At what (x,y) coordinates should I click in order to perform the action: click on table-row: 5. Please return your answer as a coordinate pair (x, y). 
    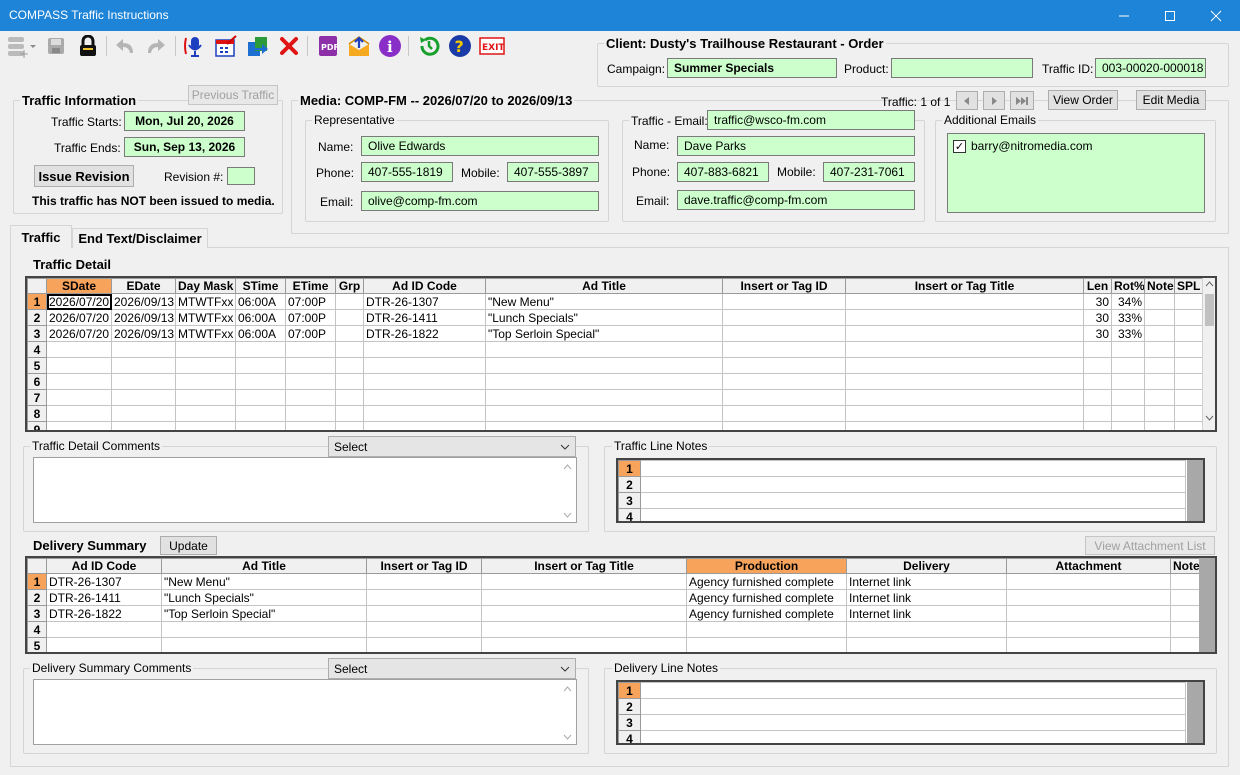
    Looking at the image, I should click on (613, 644).